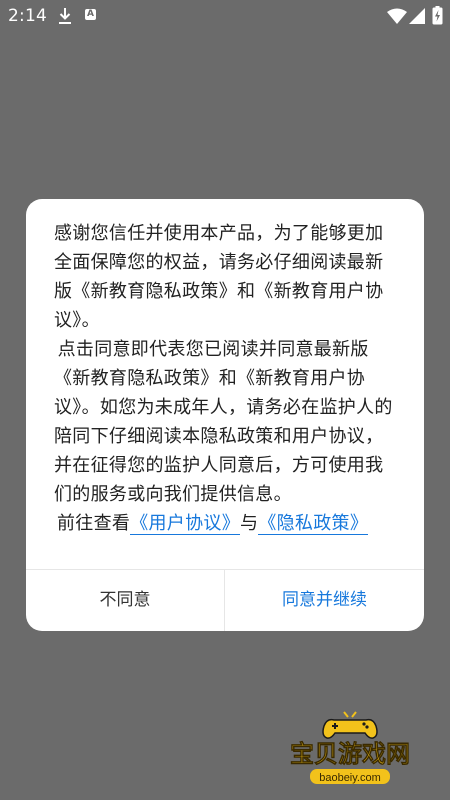  What do you see at coordinates (313, 524) in the screenshot?
I see `privacy-policy-link: 《隐私政策》` at bounding box center [313, 524].